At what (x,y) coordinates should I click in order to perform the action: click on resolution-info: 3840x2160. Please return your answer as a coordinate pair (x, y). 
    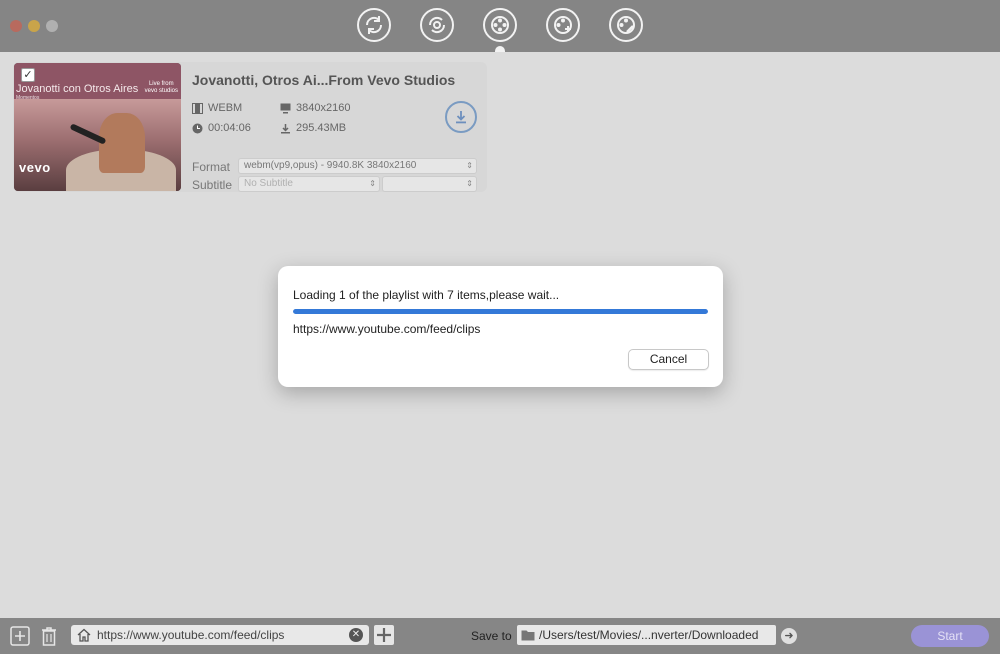
    Looking at the image, I should click on (315, 108).